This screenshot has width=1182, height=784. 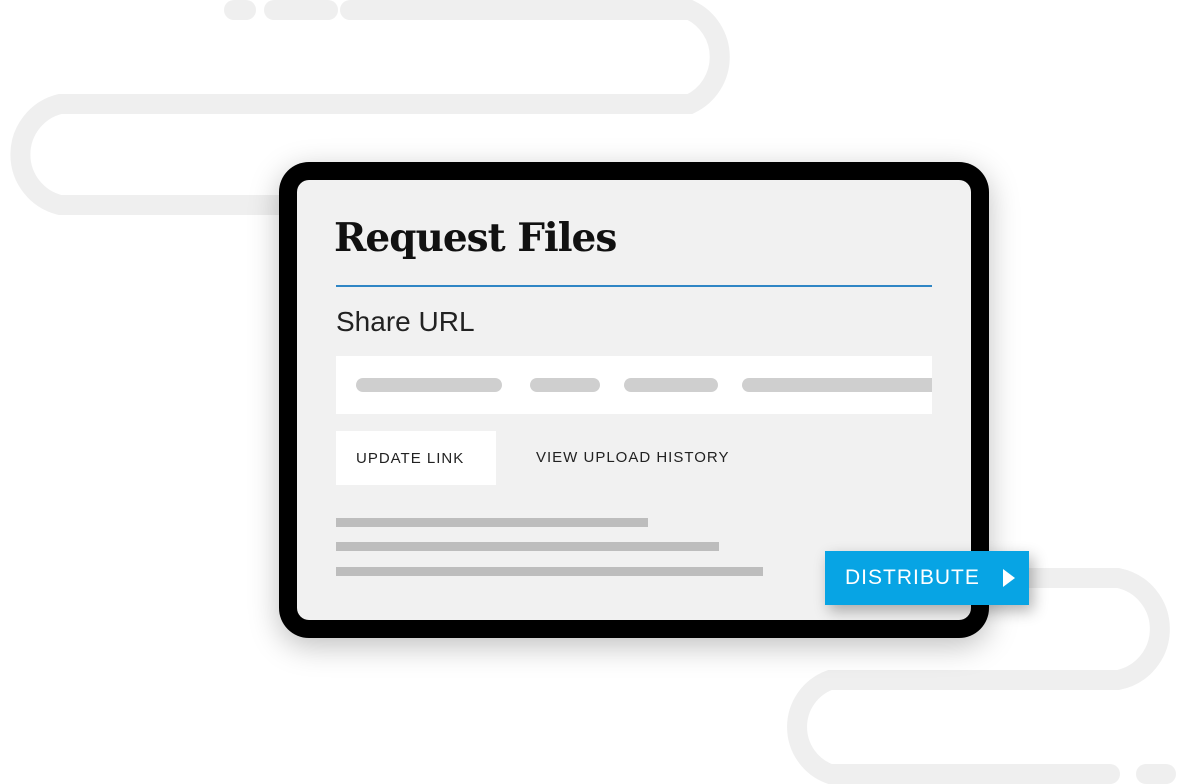 I want to click on share-url-label: Share URL, so click(x=405, y=321).